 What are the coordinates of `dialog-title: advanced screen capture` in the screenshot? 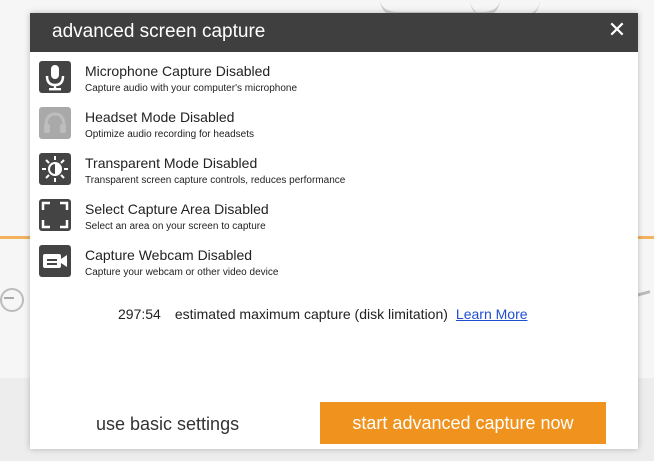 It's located at (159, 31).